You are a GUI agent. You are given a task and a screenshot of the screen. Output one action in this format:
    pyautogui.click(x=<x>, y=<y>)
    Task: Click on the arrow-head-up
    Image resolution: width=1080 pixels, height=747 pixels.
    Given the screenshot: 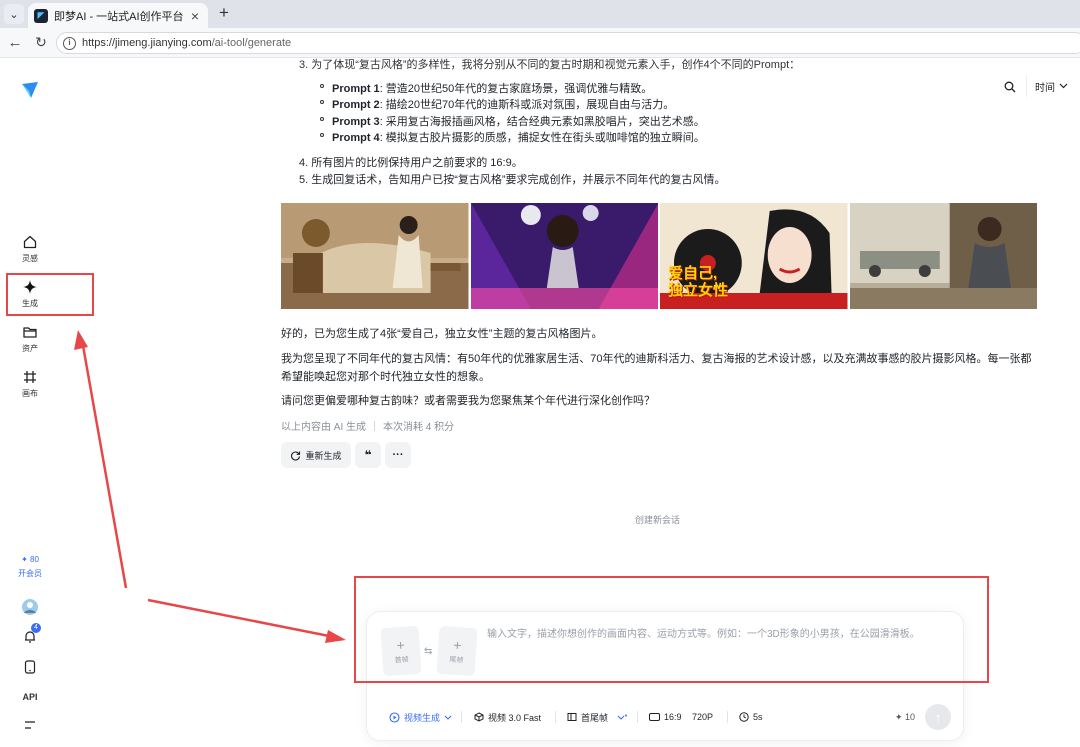 What is the action you would take?
    pyautogui.click(x=81, y=340)
    